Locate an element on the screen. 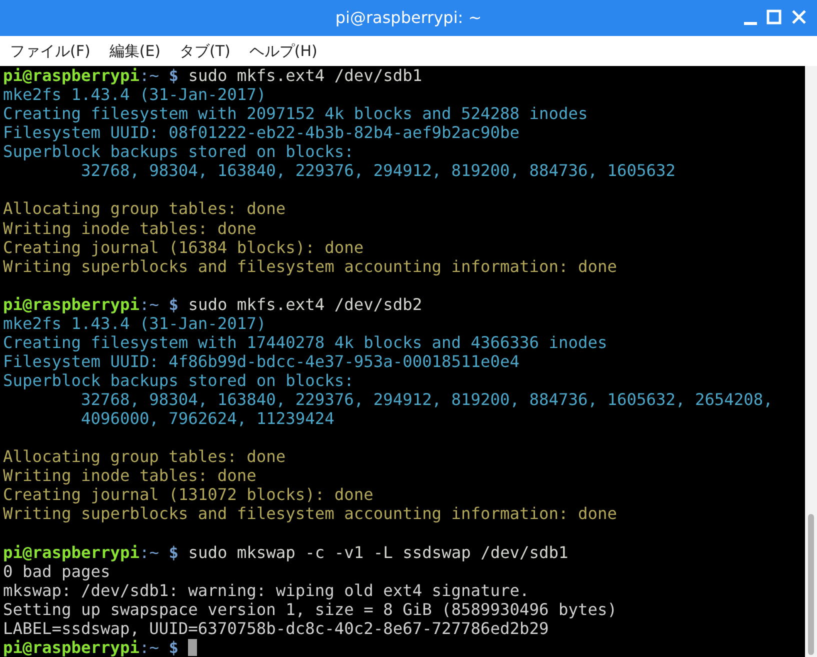 The height and width of the screenshot is (657, 817). output-line: Creating filesystem with 2097152 4k blocks and 524288 inodes is located at coordinates (295, 114).